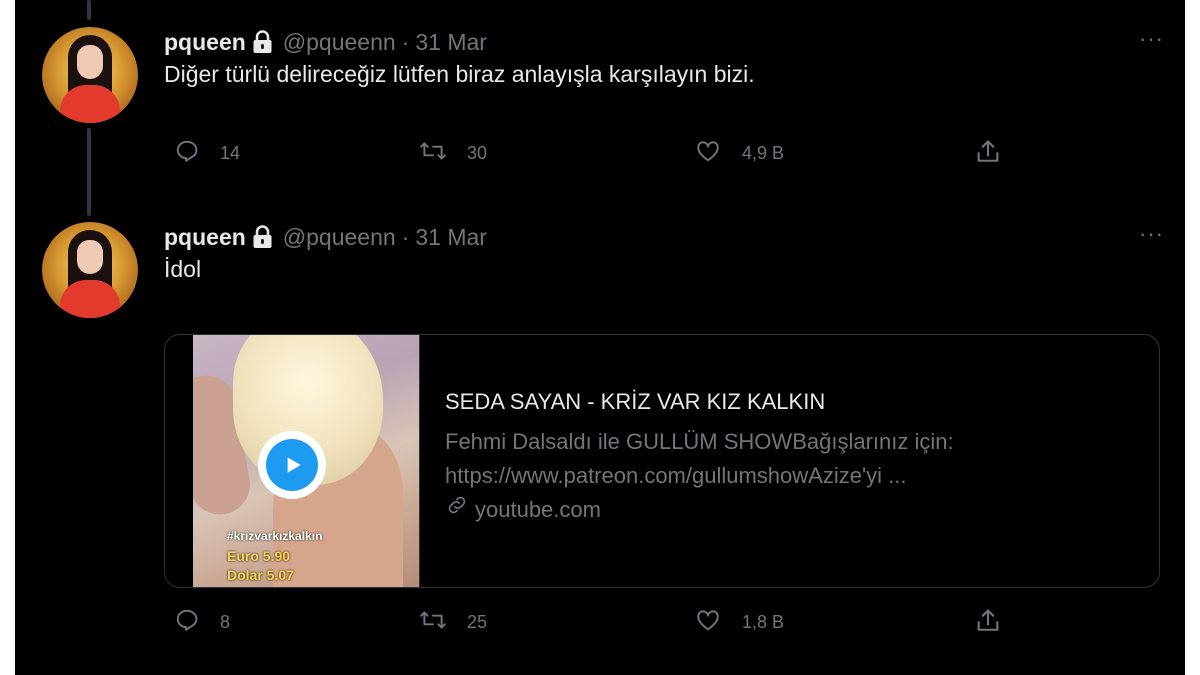 This screenshot has width=1200, height=675. Describe the element at coordinates (538, 509) in the screenshot. I see `card-domain-text: youtube.com` at that location.